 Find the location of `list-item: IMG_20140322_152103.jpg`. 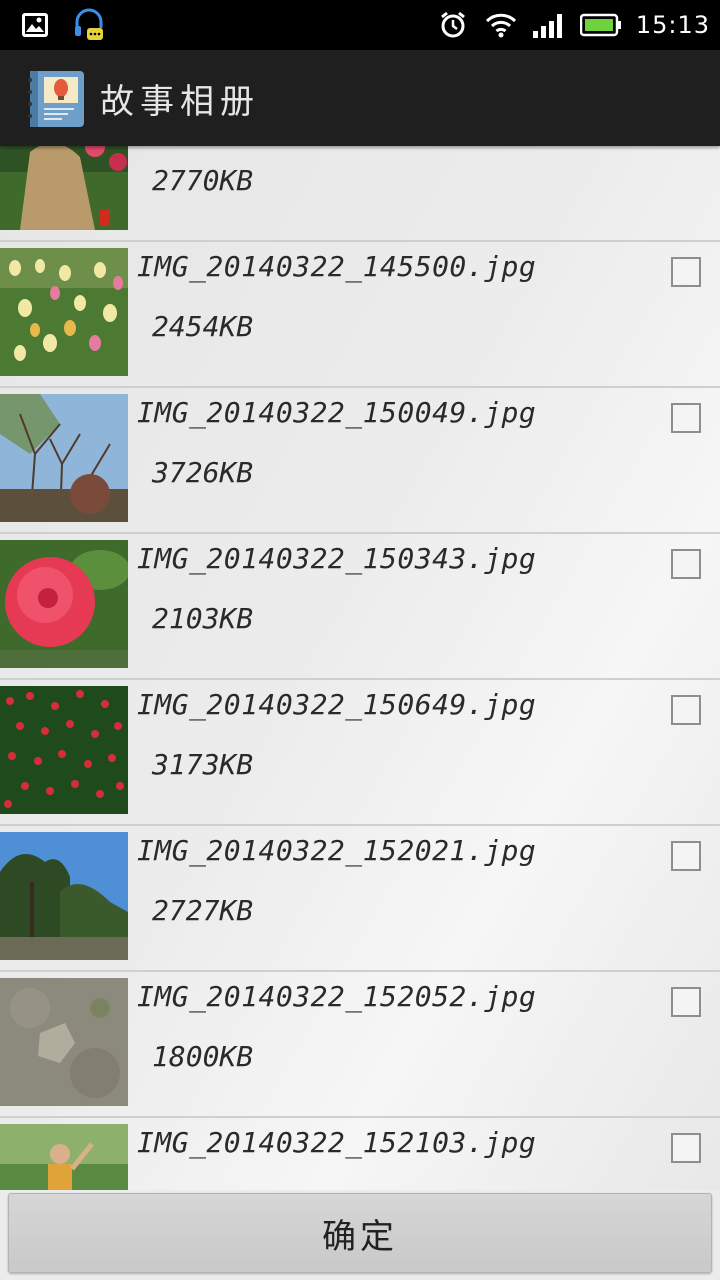

list-item: IMG_20140322_152103.jpg is located at coordinates (360, 1153).